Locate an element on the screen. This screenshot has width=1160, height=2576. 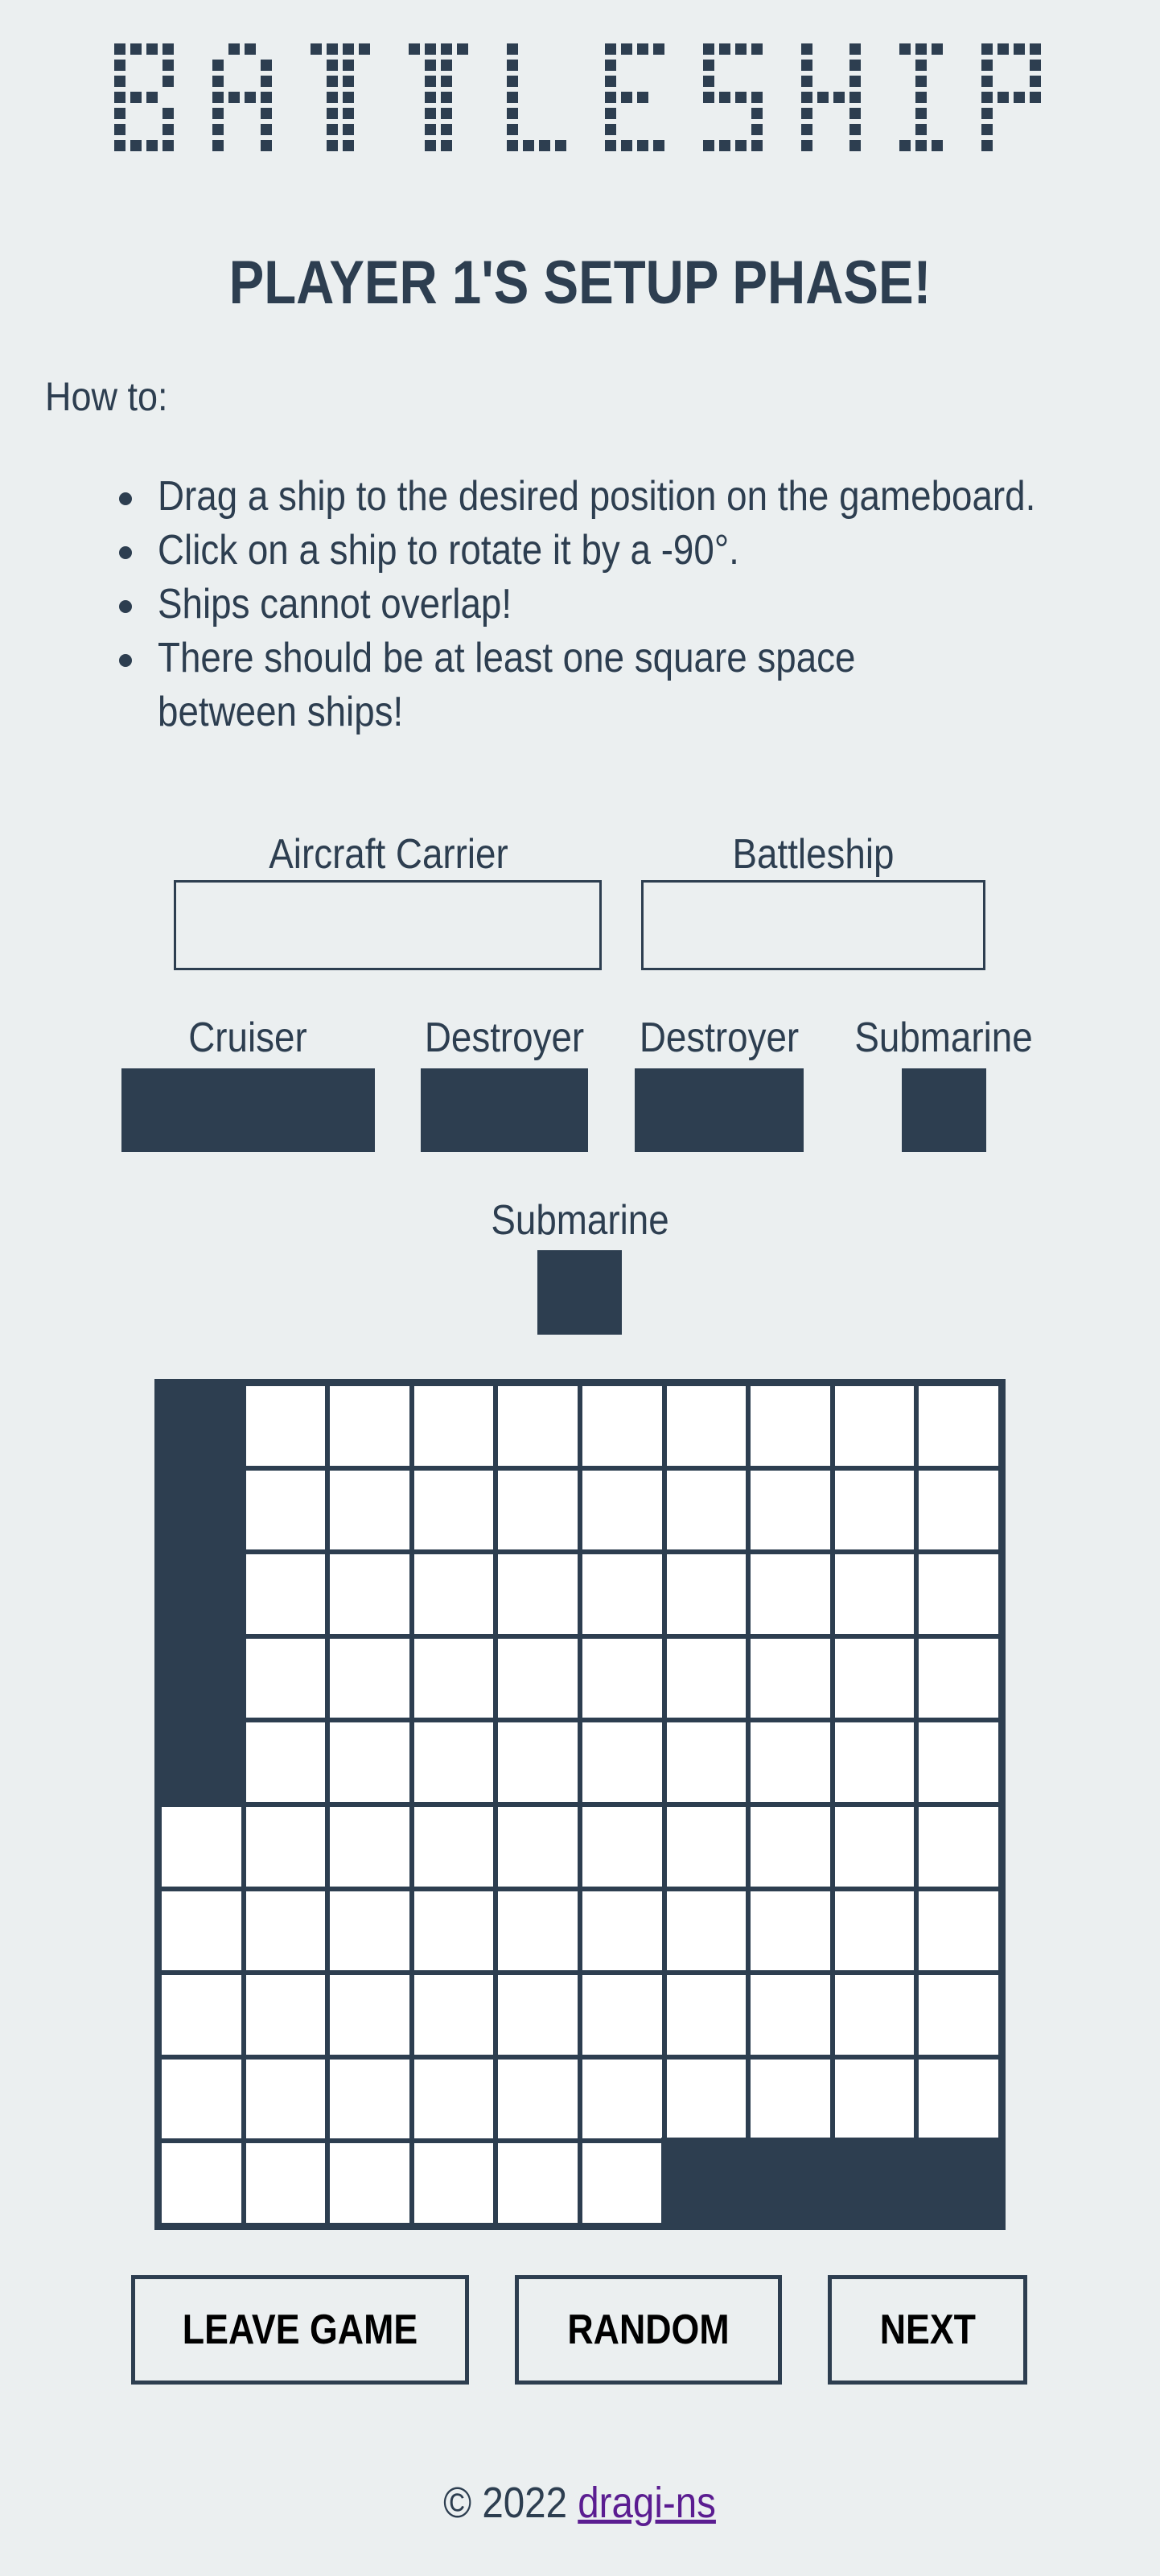
cruiser-ship is located at coordinates (248, 1110).